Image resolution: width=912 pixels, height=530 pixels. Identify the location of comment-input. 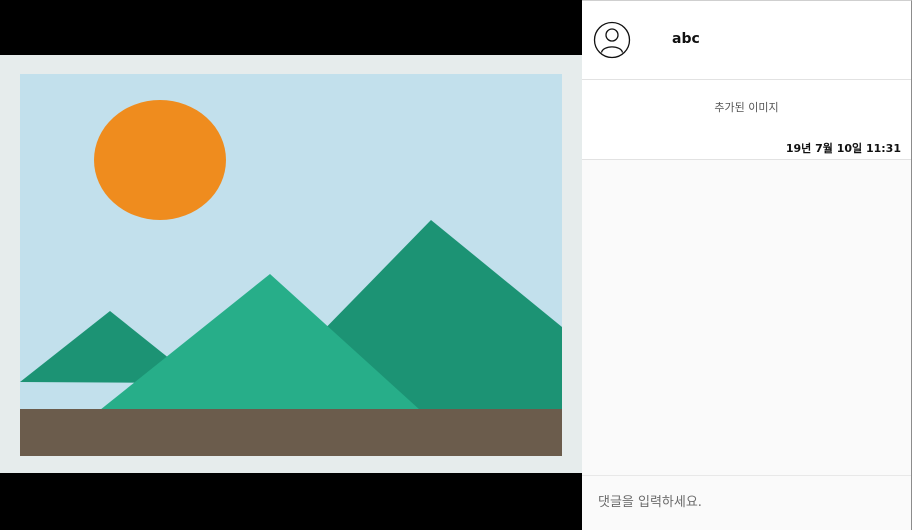
(744, 502).